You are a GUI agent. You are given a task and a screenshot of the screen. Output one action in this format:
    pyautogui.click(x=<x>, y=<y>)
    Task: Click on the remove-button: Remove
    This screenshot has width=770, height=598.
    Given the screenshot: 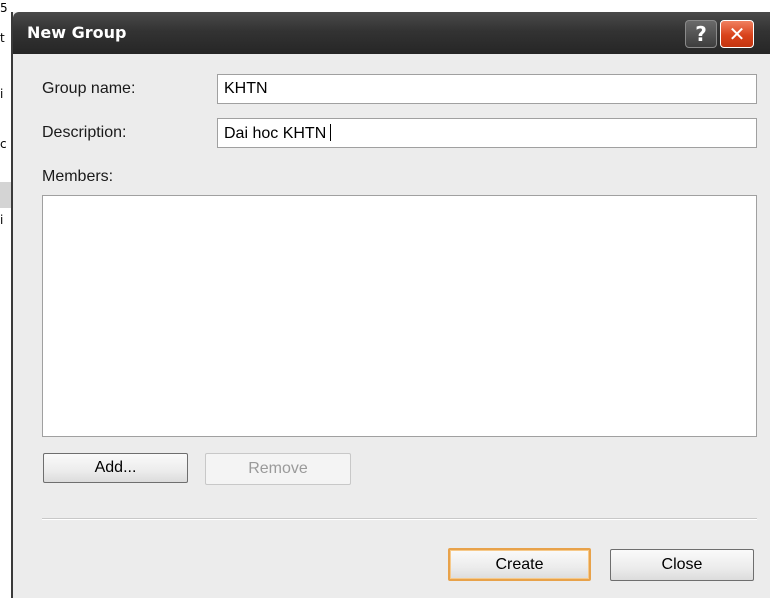 What is the action you would take?
    pyautogui.click(x=278, y=469)
    